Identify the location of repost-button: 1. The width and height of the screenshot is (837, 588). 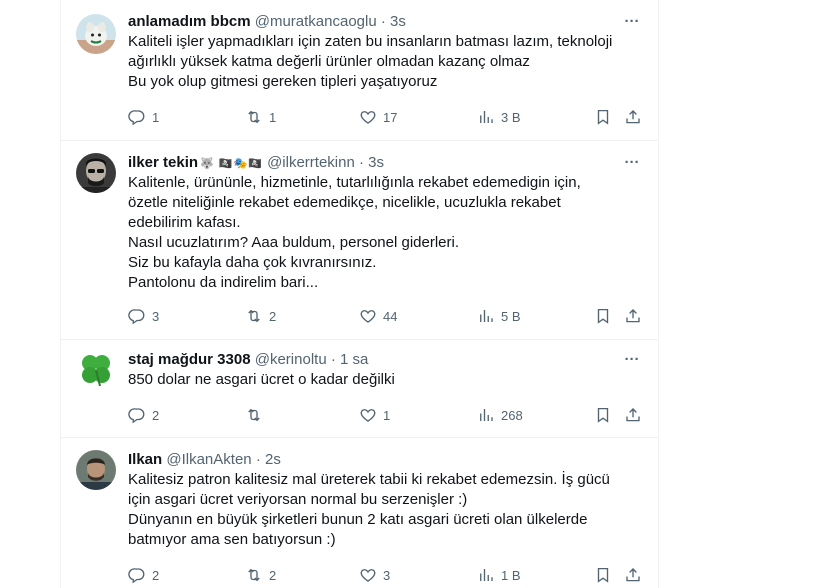
(260, 117).